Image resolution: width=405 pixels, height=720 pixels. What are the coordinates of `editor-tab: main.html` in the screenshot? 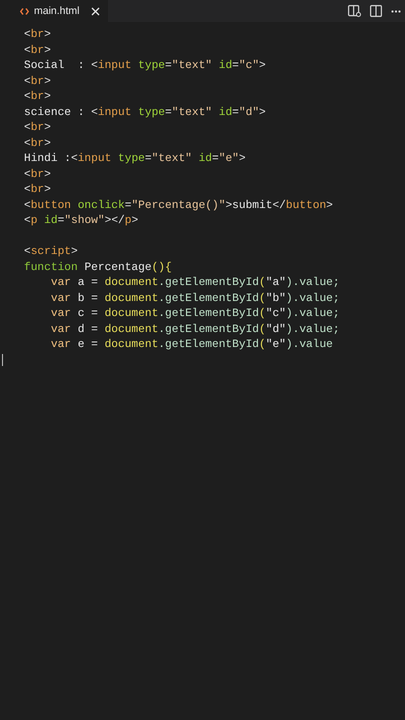 It's located at (54, 11).